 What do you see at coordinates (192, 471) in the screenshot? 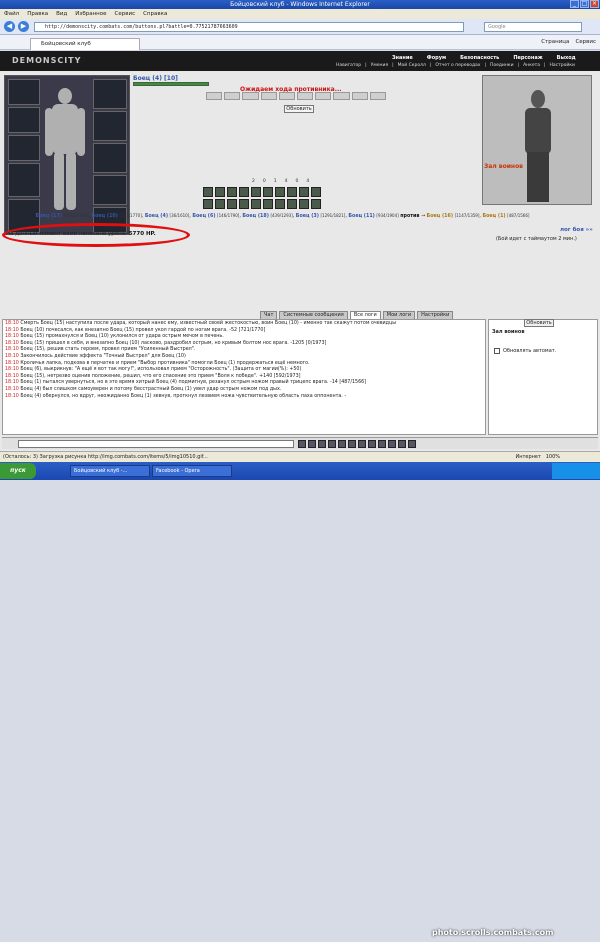
I see `taskbar-item-opera: Facebook - Opera` at bounding box center [192, 471].